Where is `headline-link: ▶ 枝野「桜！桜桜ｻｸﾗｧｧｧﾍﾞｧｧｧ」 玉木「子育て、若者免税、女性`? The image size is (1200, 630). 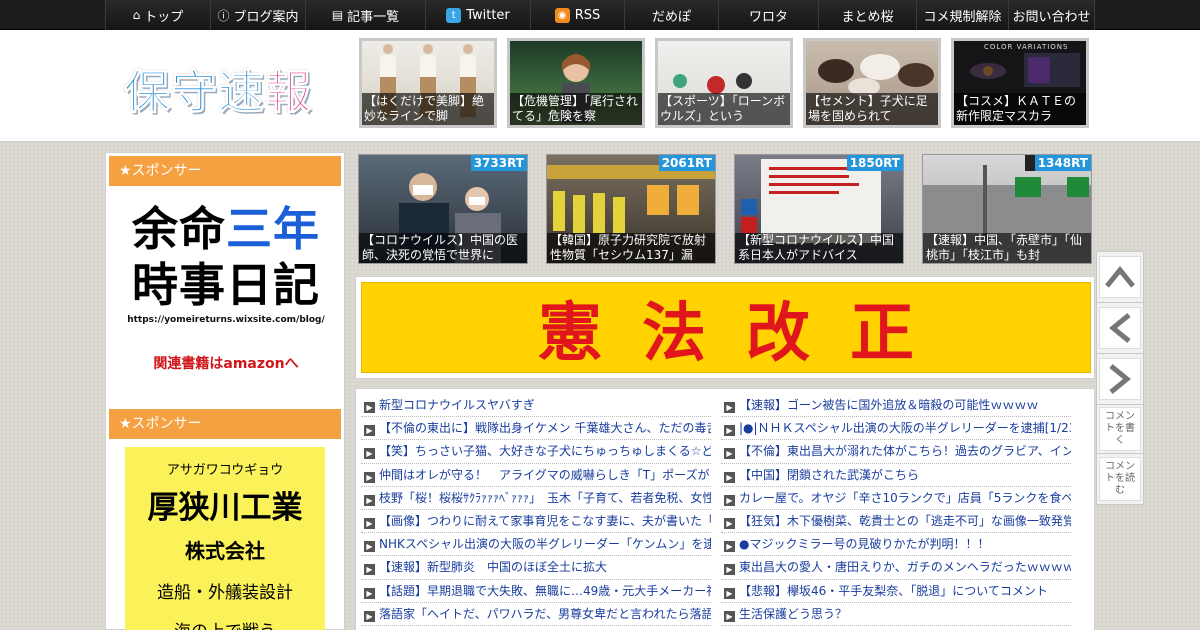
headline-link: ▶ 枝野「桜！桜桜ｻｸﾗｧｧｧﾍﾞｧｧｧ」 玉木「子育て、若者免税、女性 is located at coordinates (536, 498).